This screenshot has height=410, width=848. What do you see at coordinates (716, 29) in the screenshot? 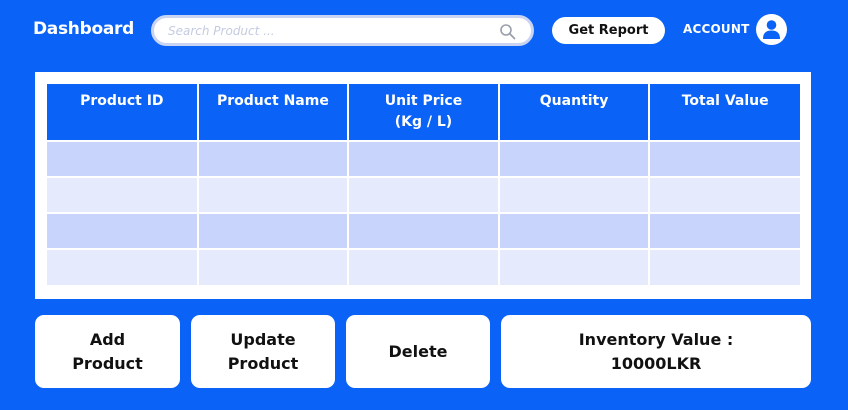
I see `account-label: ACCOUNT` at bounding box center [716, 29].